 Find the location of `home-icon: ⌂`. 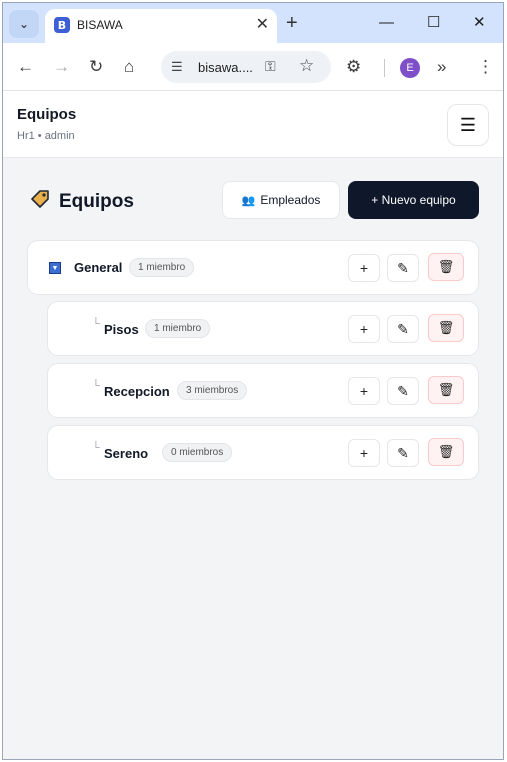

home-icon: ⌂ is located at coordinates (129, 67).